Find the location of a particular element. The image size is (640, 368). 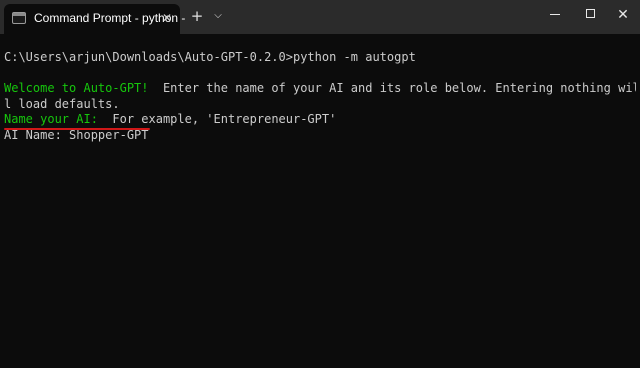

close-icon: ✕ is located at coordinates (623, 15).